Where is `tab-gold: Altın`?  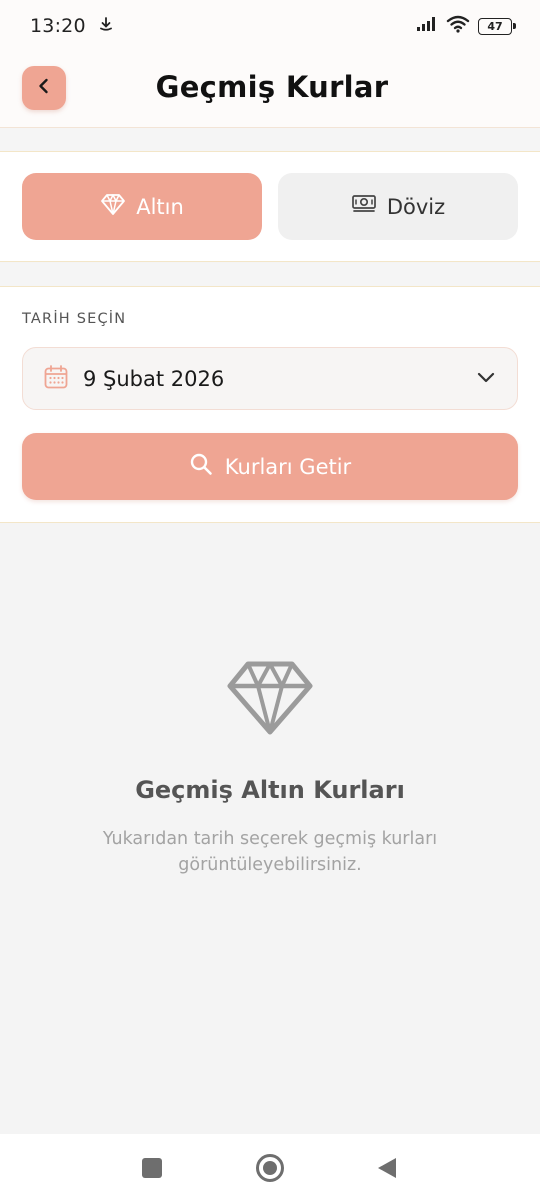
tab-gold: Altın is located at coordinates (142, 206).